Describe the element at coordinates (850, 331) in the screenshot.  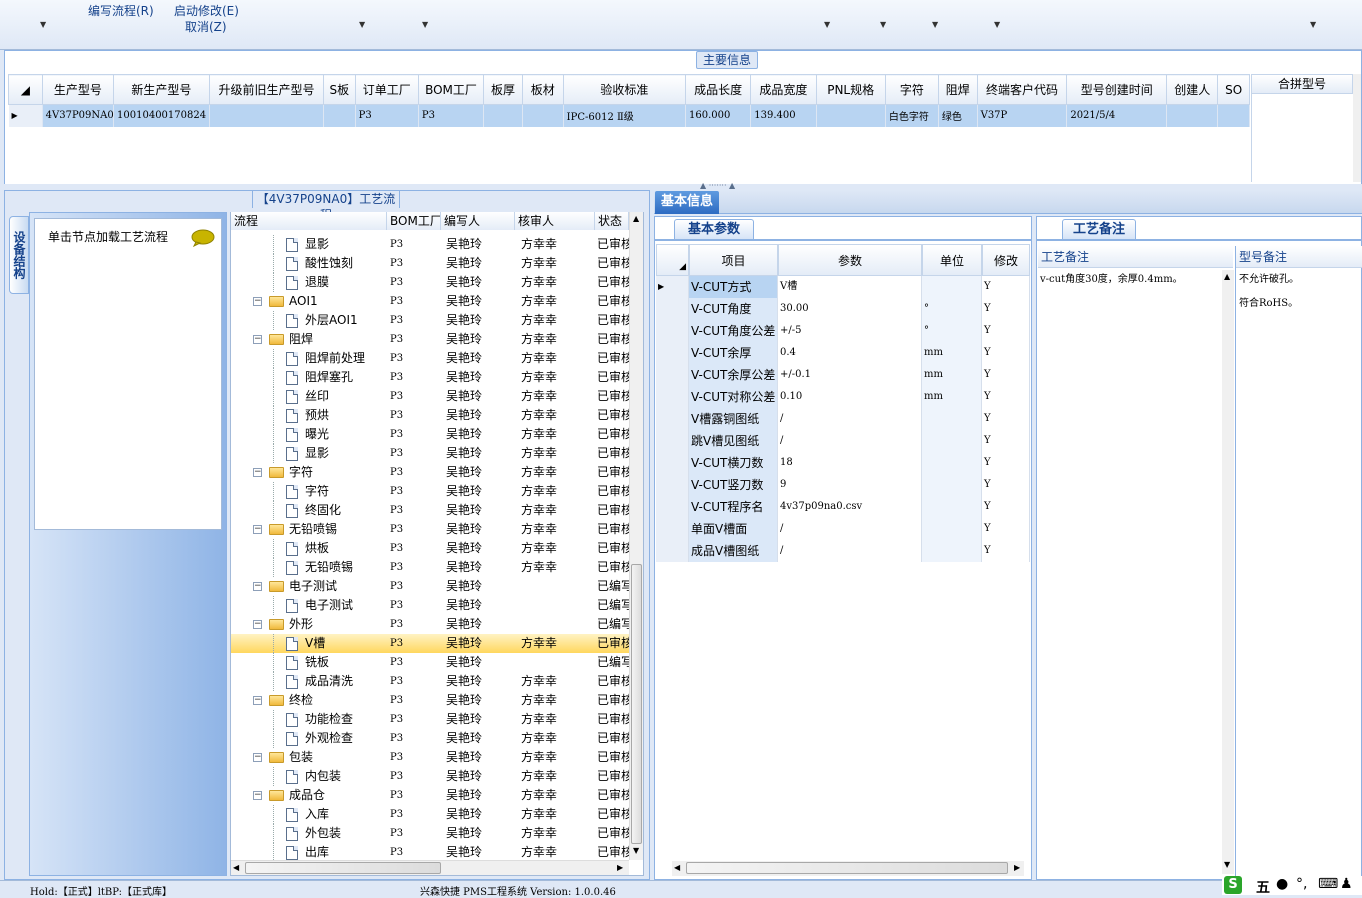
I see `param-value-cell: +/-5` at that location.